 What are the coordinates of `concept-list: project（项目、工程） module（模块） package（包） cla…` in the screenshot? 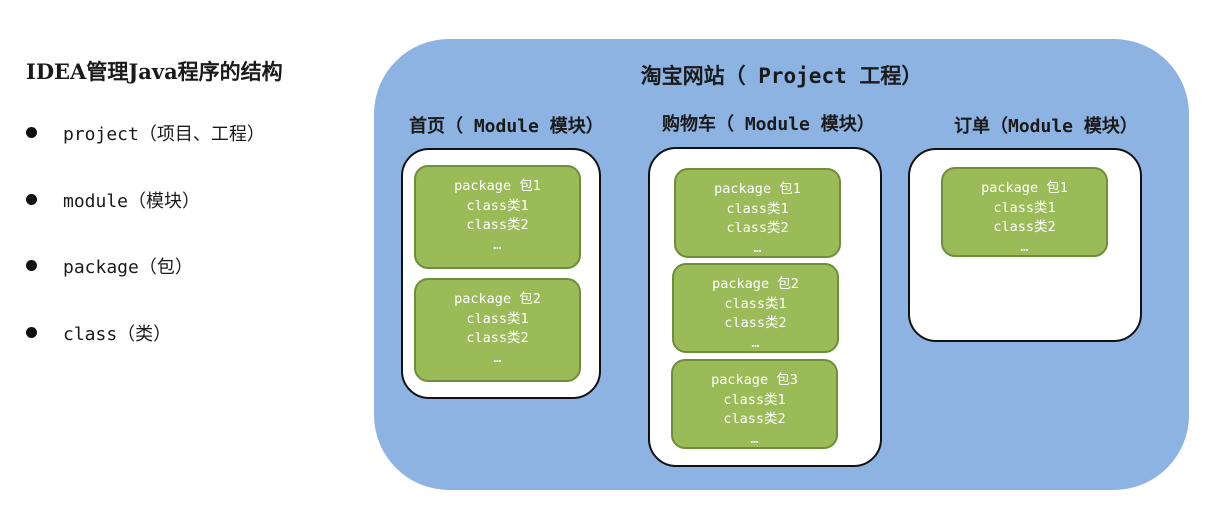 It's located at (145, 253).